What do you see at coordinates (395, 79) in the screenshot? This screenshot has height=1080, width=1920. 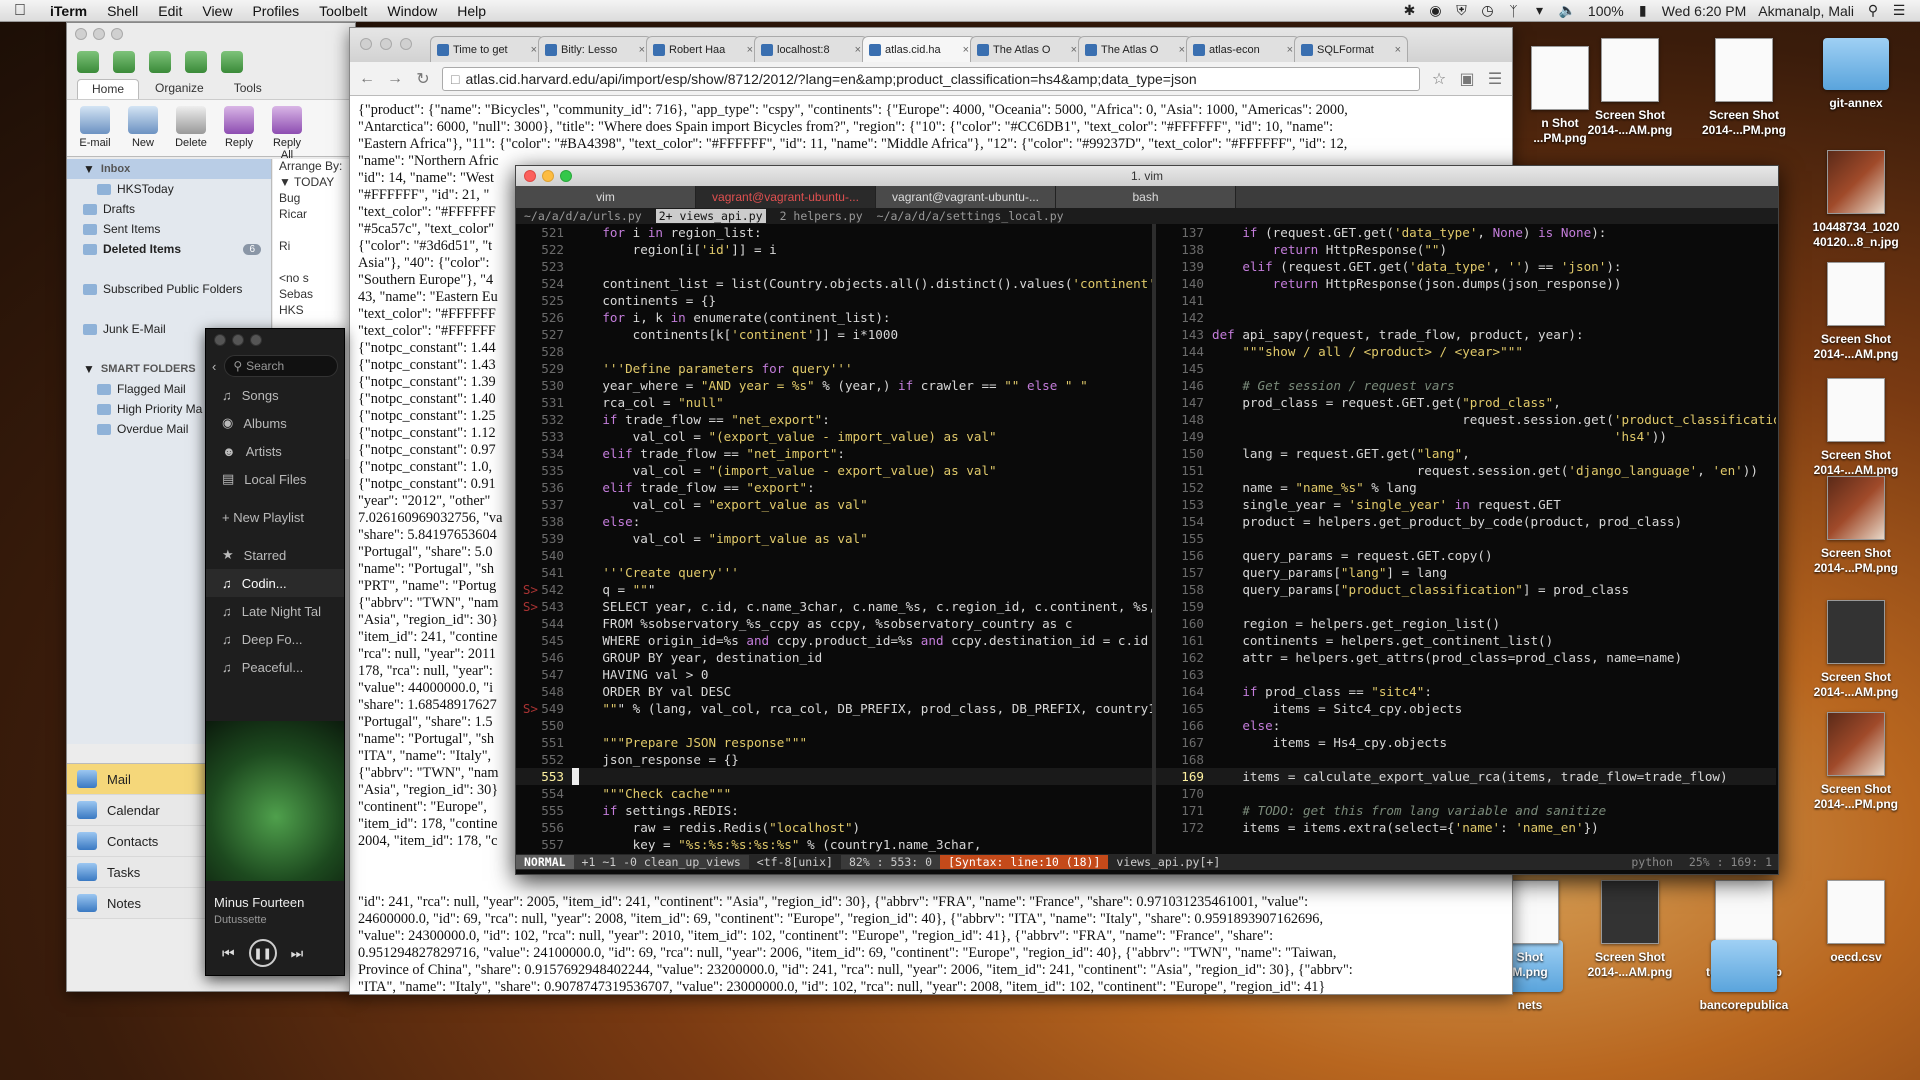 I see `forward-icon: →` at bounding box center [395, 79].